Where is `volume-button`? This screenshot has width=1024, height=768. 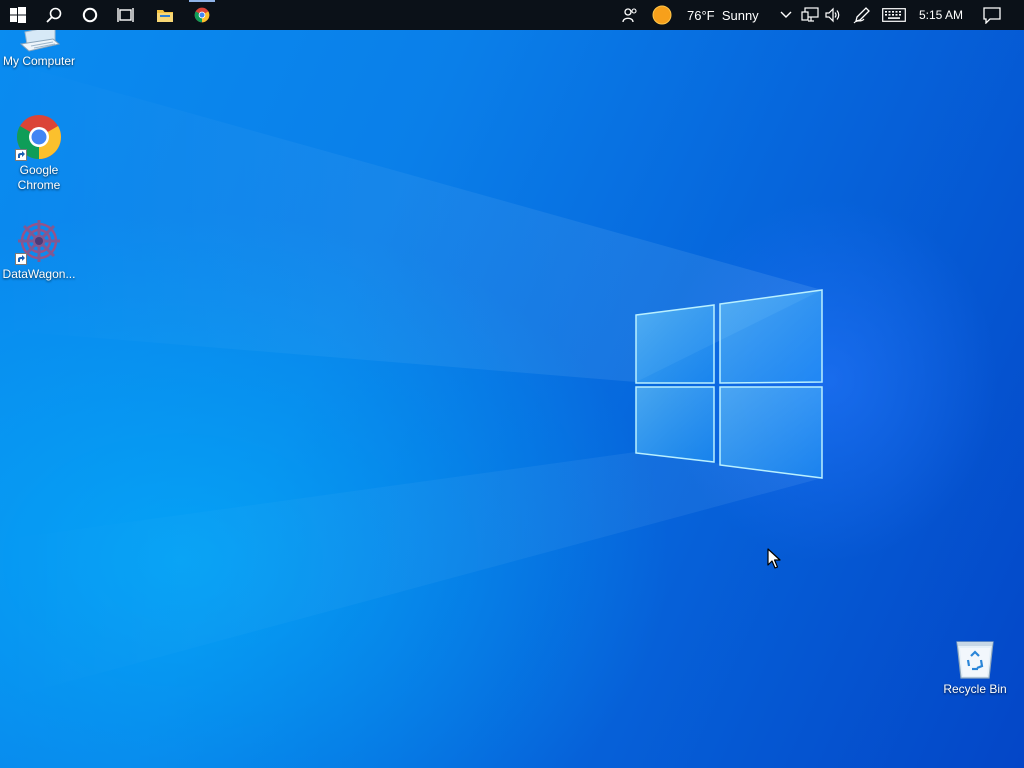
volume-button is located at coordinates (833, 15).